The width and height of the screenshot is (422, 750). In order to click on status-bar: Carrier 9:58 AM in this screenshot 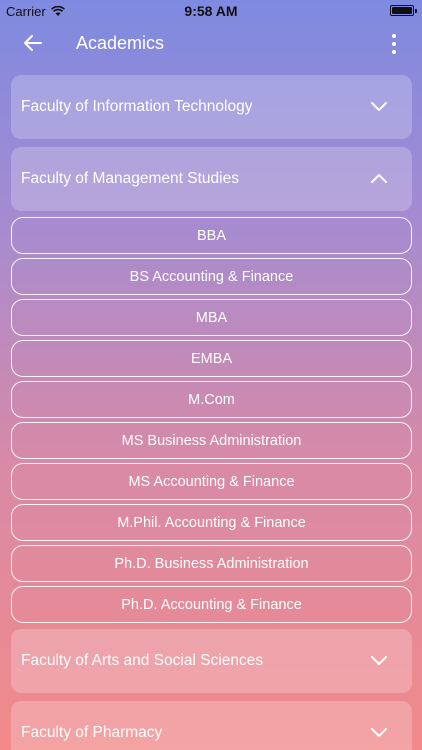, I will do `click(211, 11)`.